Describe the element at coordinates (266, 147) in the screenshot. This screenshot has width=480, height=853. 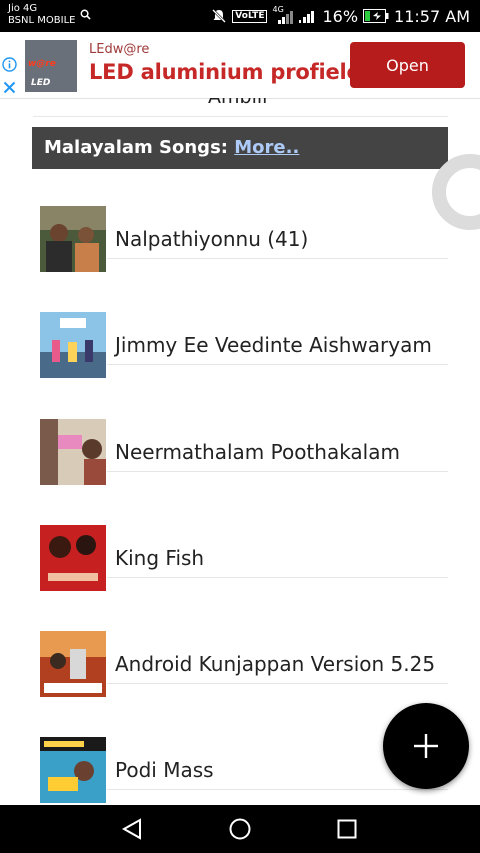
I see `more-link: More..` at that location.